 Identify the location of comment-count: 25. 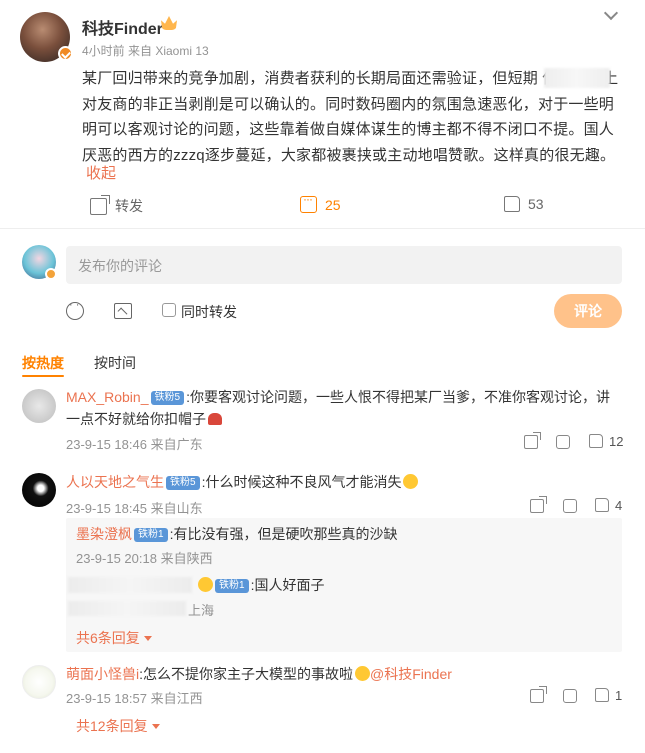
(333, 204).